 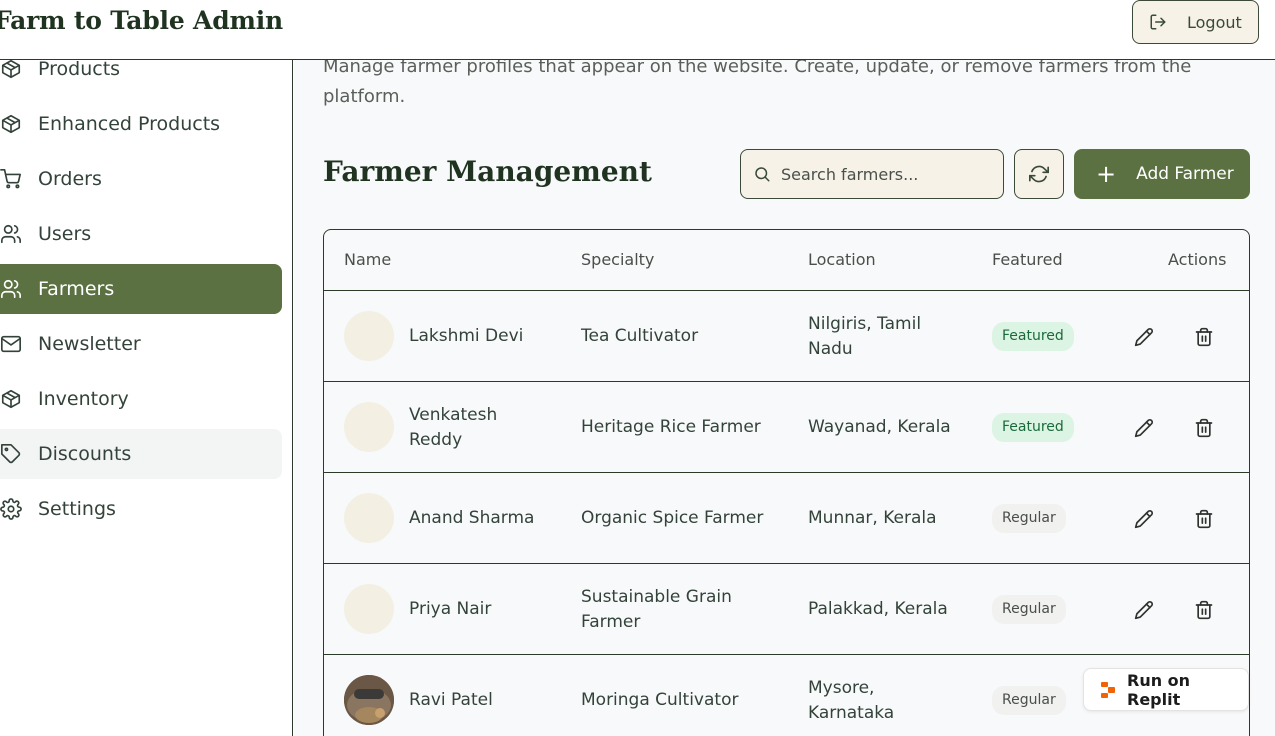 I want to click on search-icon, so click(x=762, y=174).